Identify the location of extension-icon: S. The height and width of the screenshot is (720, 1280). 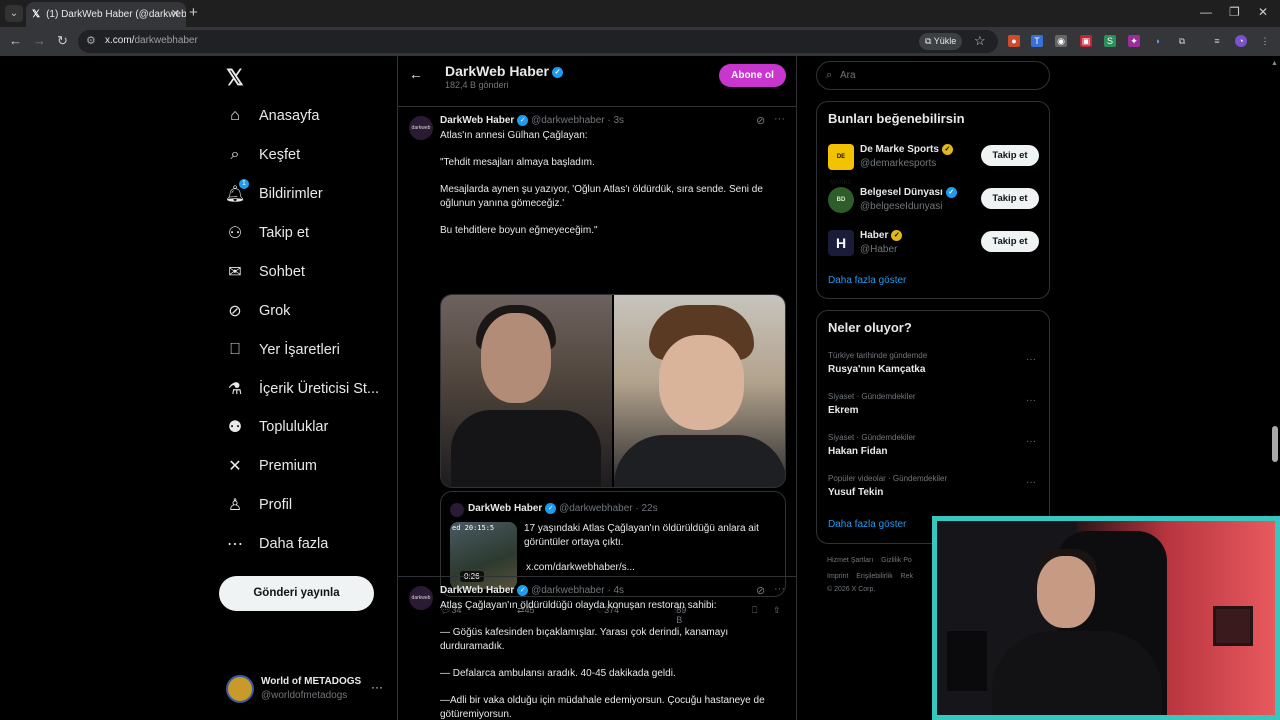
(1110, 41).